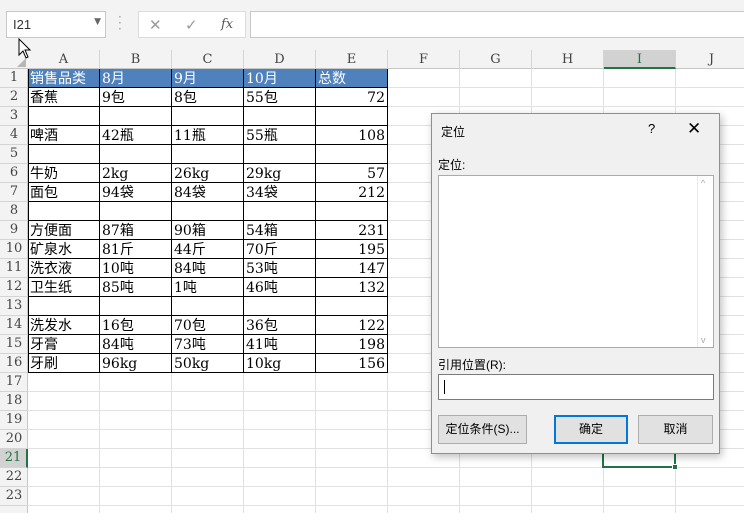  What do you see at coordinates (136, 59) in the screenshot?
I see `column-header-b: B` at bounding box center [136, 59].